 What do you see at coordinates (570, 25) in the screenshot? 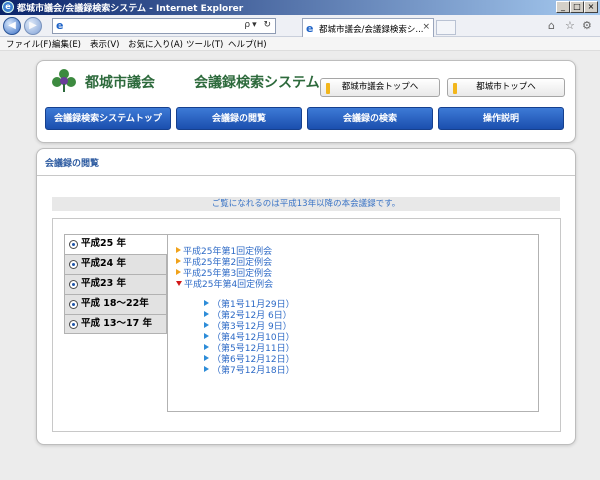
I see `favorites-icon: ☆` at bounding box center [570, 25].